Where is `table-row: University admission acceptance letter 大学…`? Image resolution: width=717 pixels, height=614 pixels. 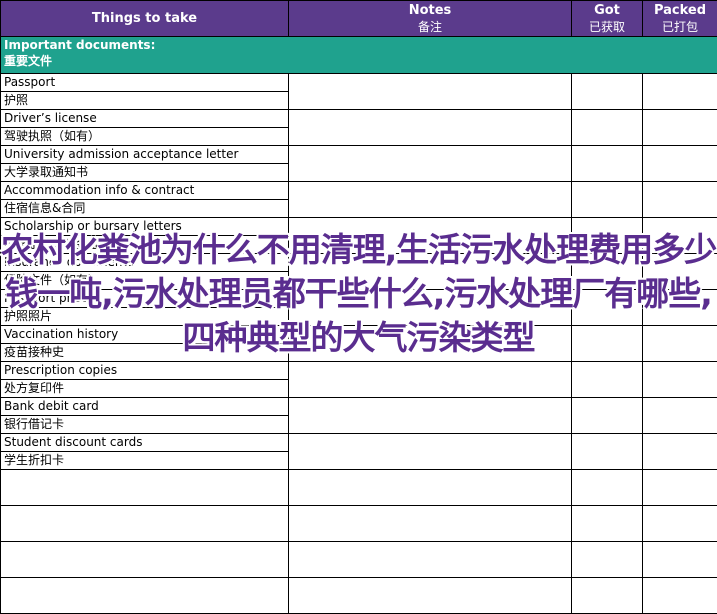 table-row: University admission acceptance letter 大学… is located at coordinates (358, 163).